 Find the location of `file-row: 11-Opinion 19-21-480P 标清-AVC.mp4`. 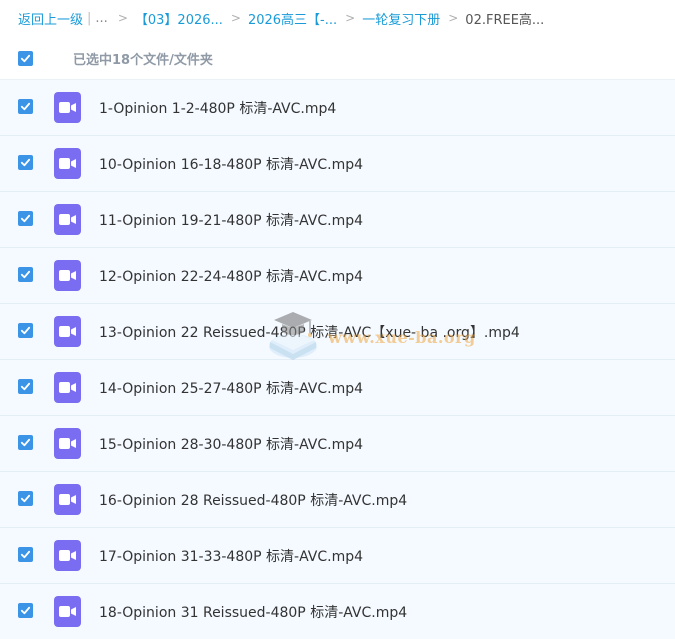

file-row: 11-Opinion 19-21-480P 标清-AVC.mp4 is located at coordinates (337, 219).